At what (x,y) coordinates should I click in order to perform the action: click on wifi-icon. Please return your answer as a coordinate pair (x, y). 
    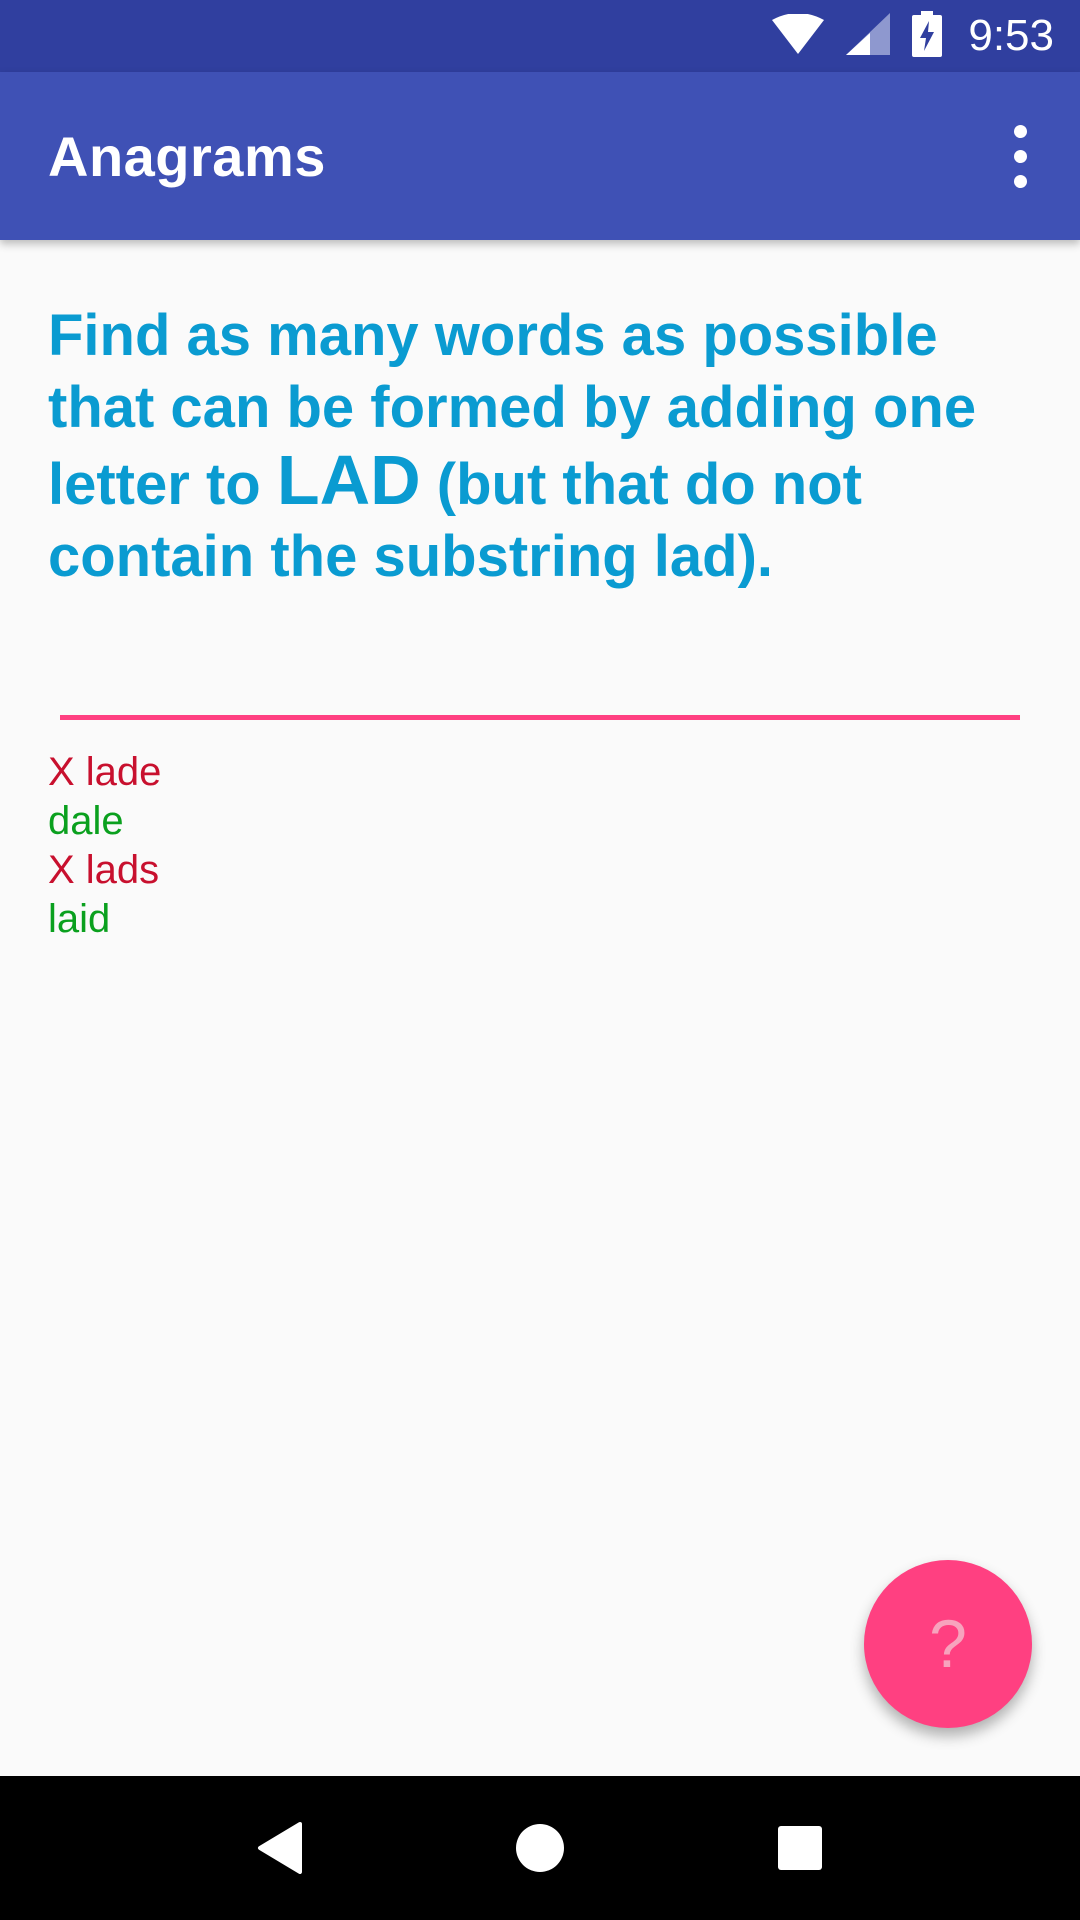
    Looking at the image, I should click on (798, 35).